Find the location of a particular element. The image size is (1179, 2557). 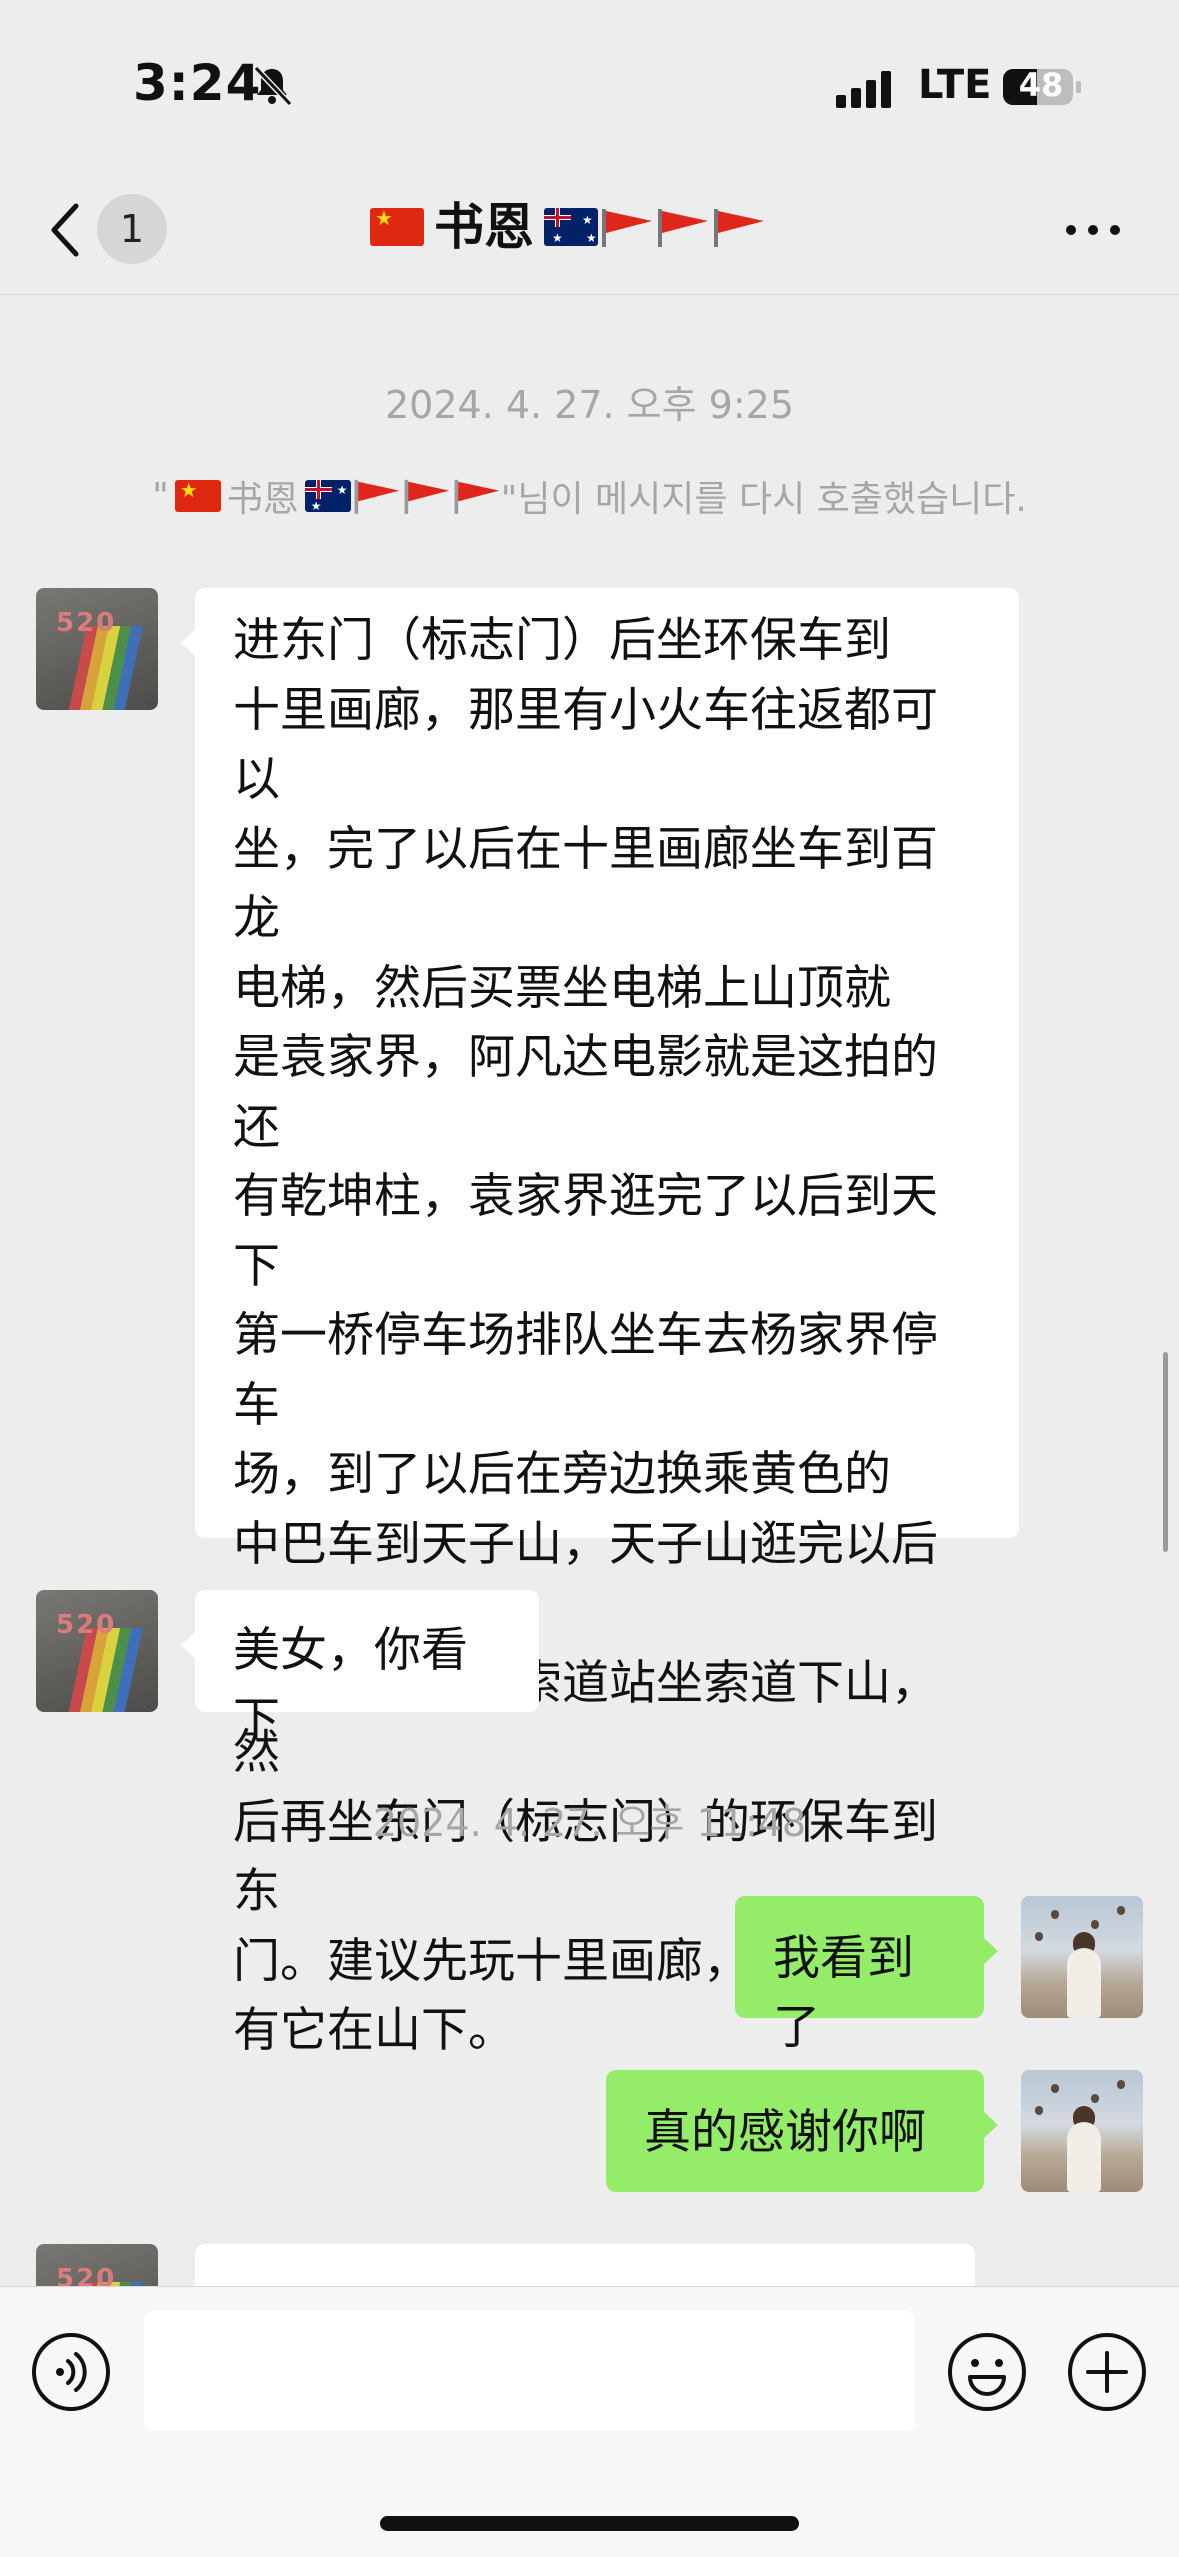

sent-message-bubble: 真的感谢你啊 is located at coordinates (802, 2131).